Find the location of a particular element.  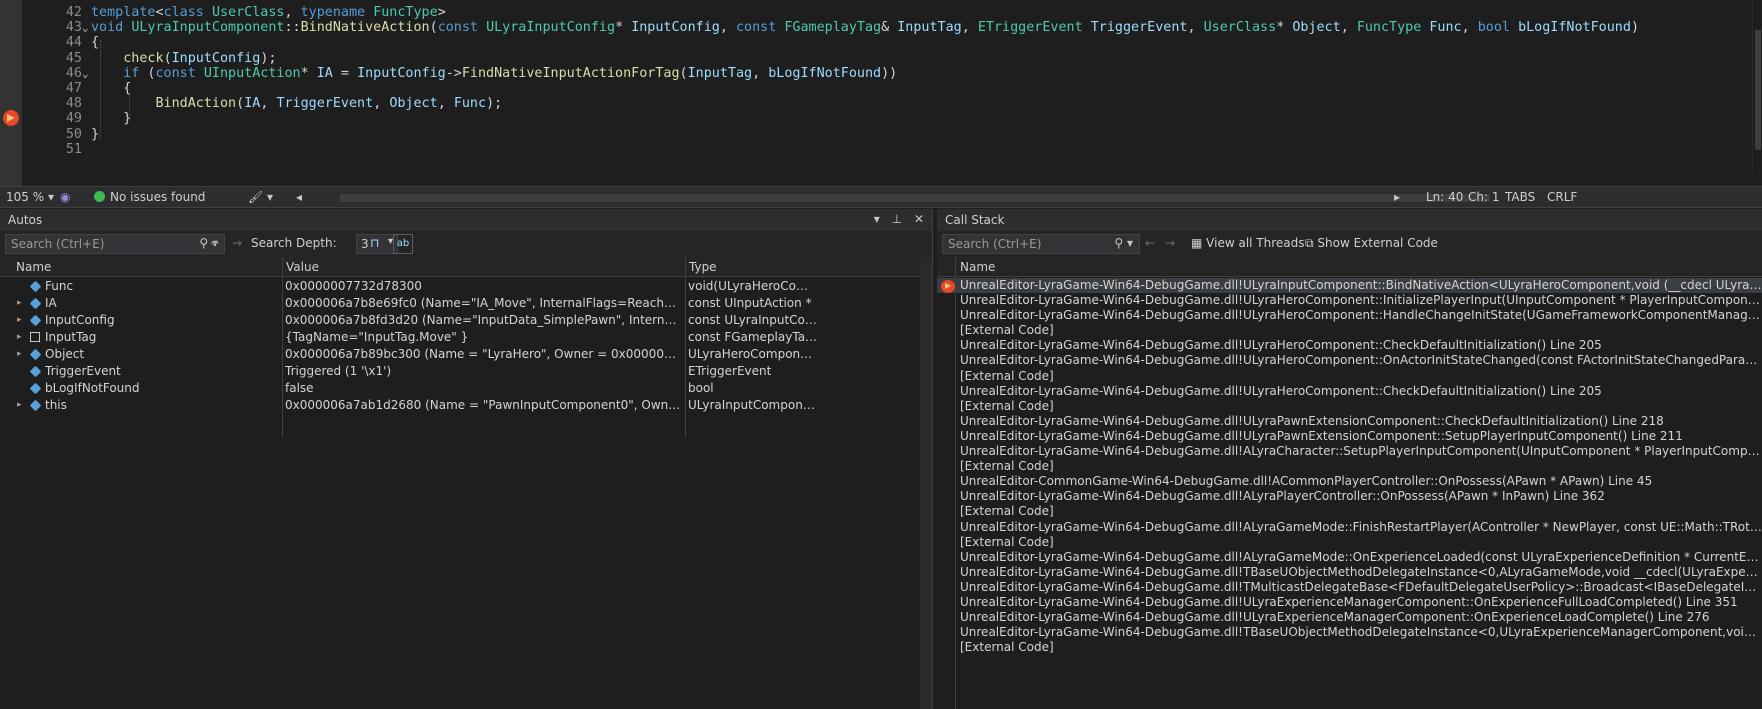

column-header-type: Type is located at coordinates (703, 267).